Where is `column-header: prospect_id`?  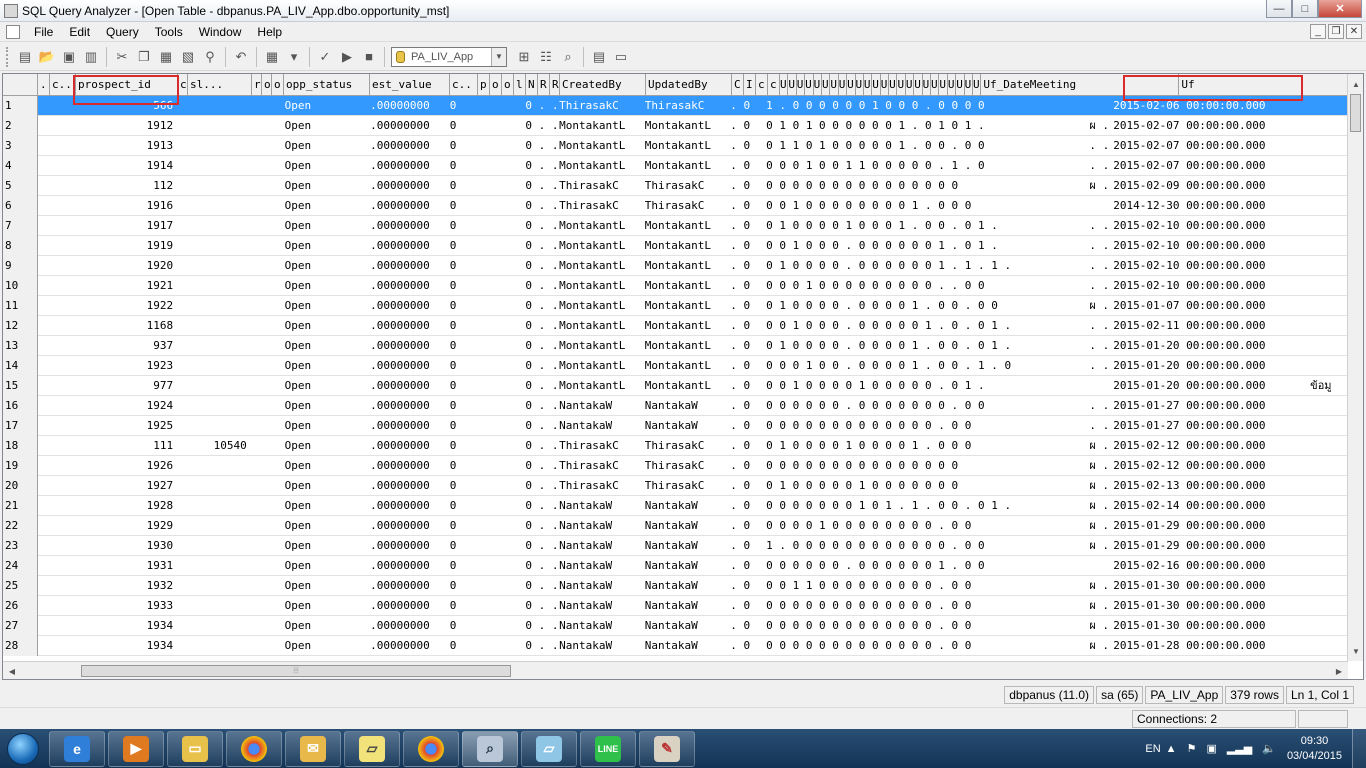
column-header: prospect_id is located at coordinates (127, 85).